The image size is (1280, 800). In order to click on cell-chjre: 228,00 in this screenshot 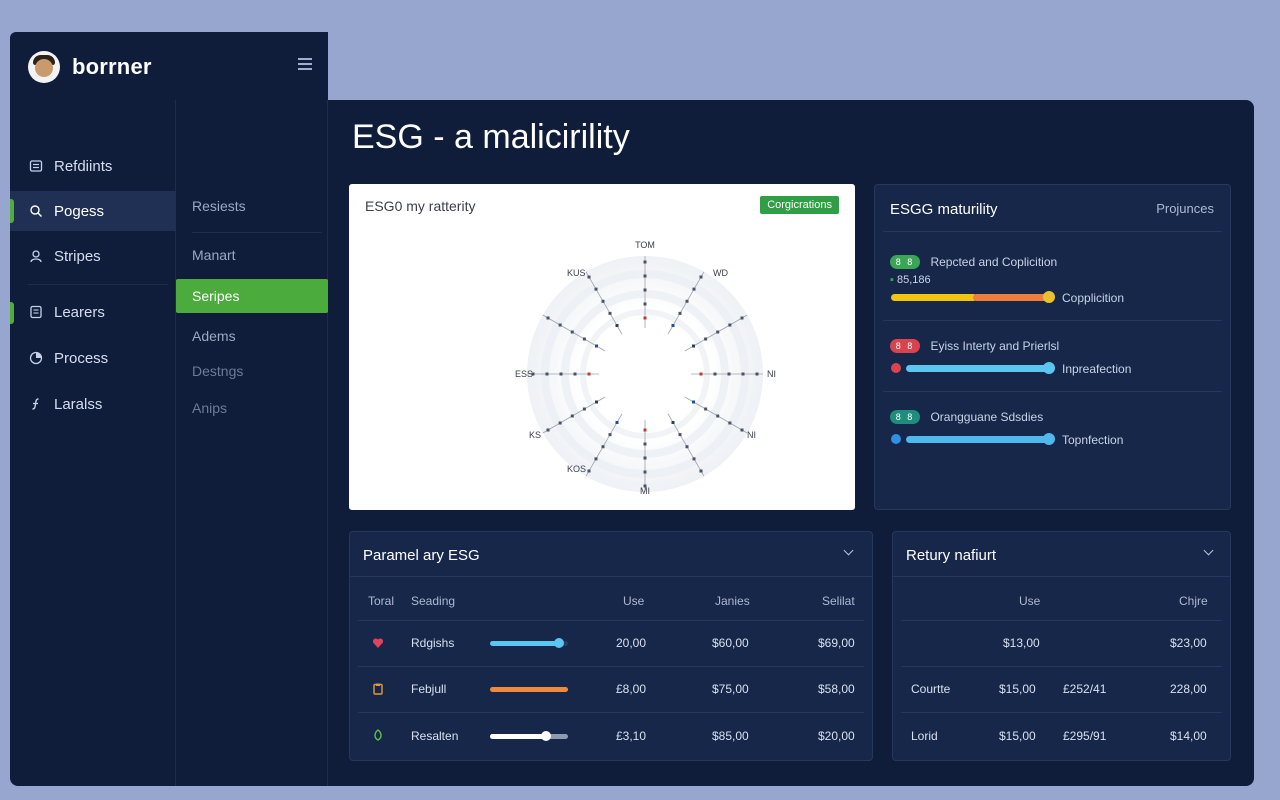, I will do `click(1188, 689)`.